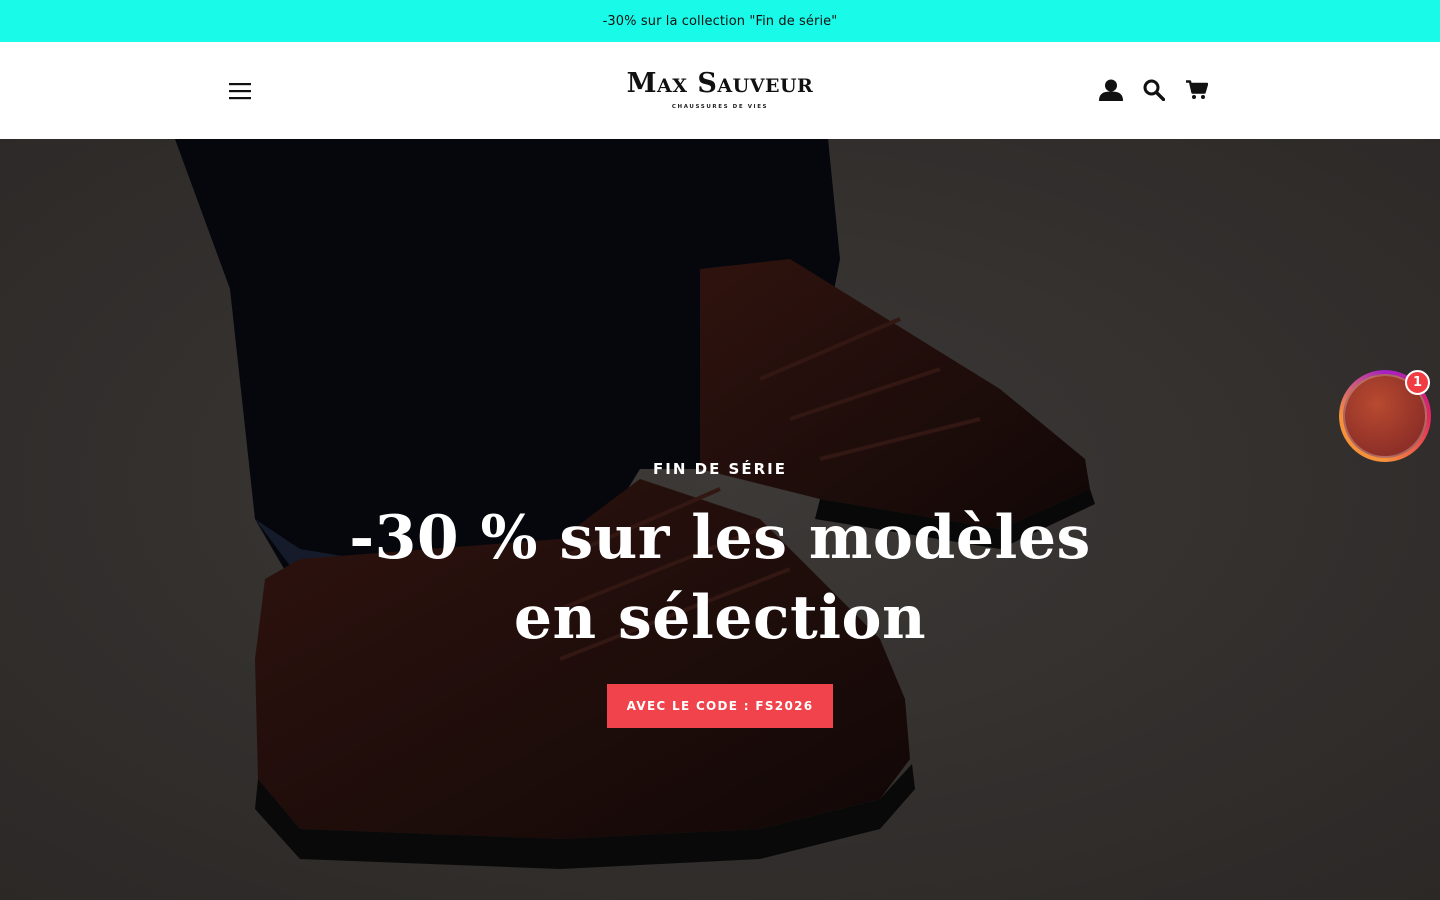  I want to click on menu-button, so click(240, 91).